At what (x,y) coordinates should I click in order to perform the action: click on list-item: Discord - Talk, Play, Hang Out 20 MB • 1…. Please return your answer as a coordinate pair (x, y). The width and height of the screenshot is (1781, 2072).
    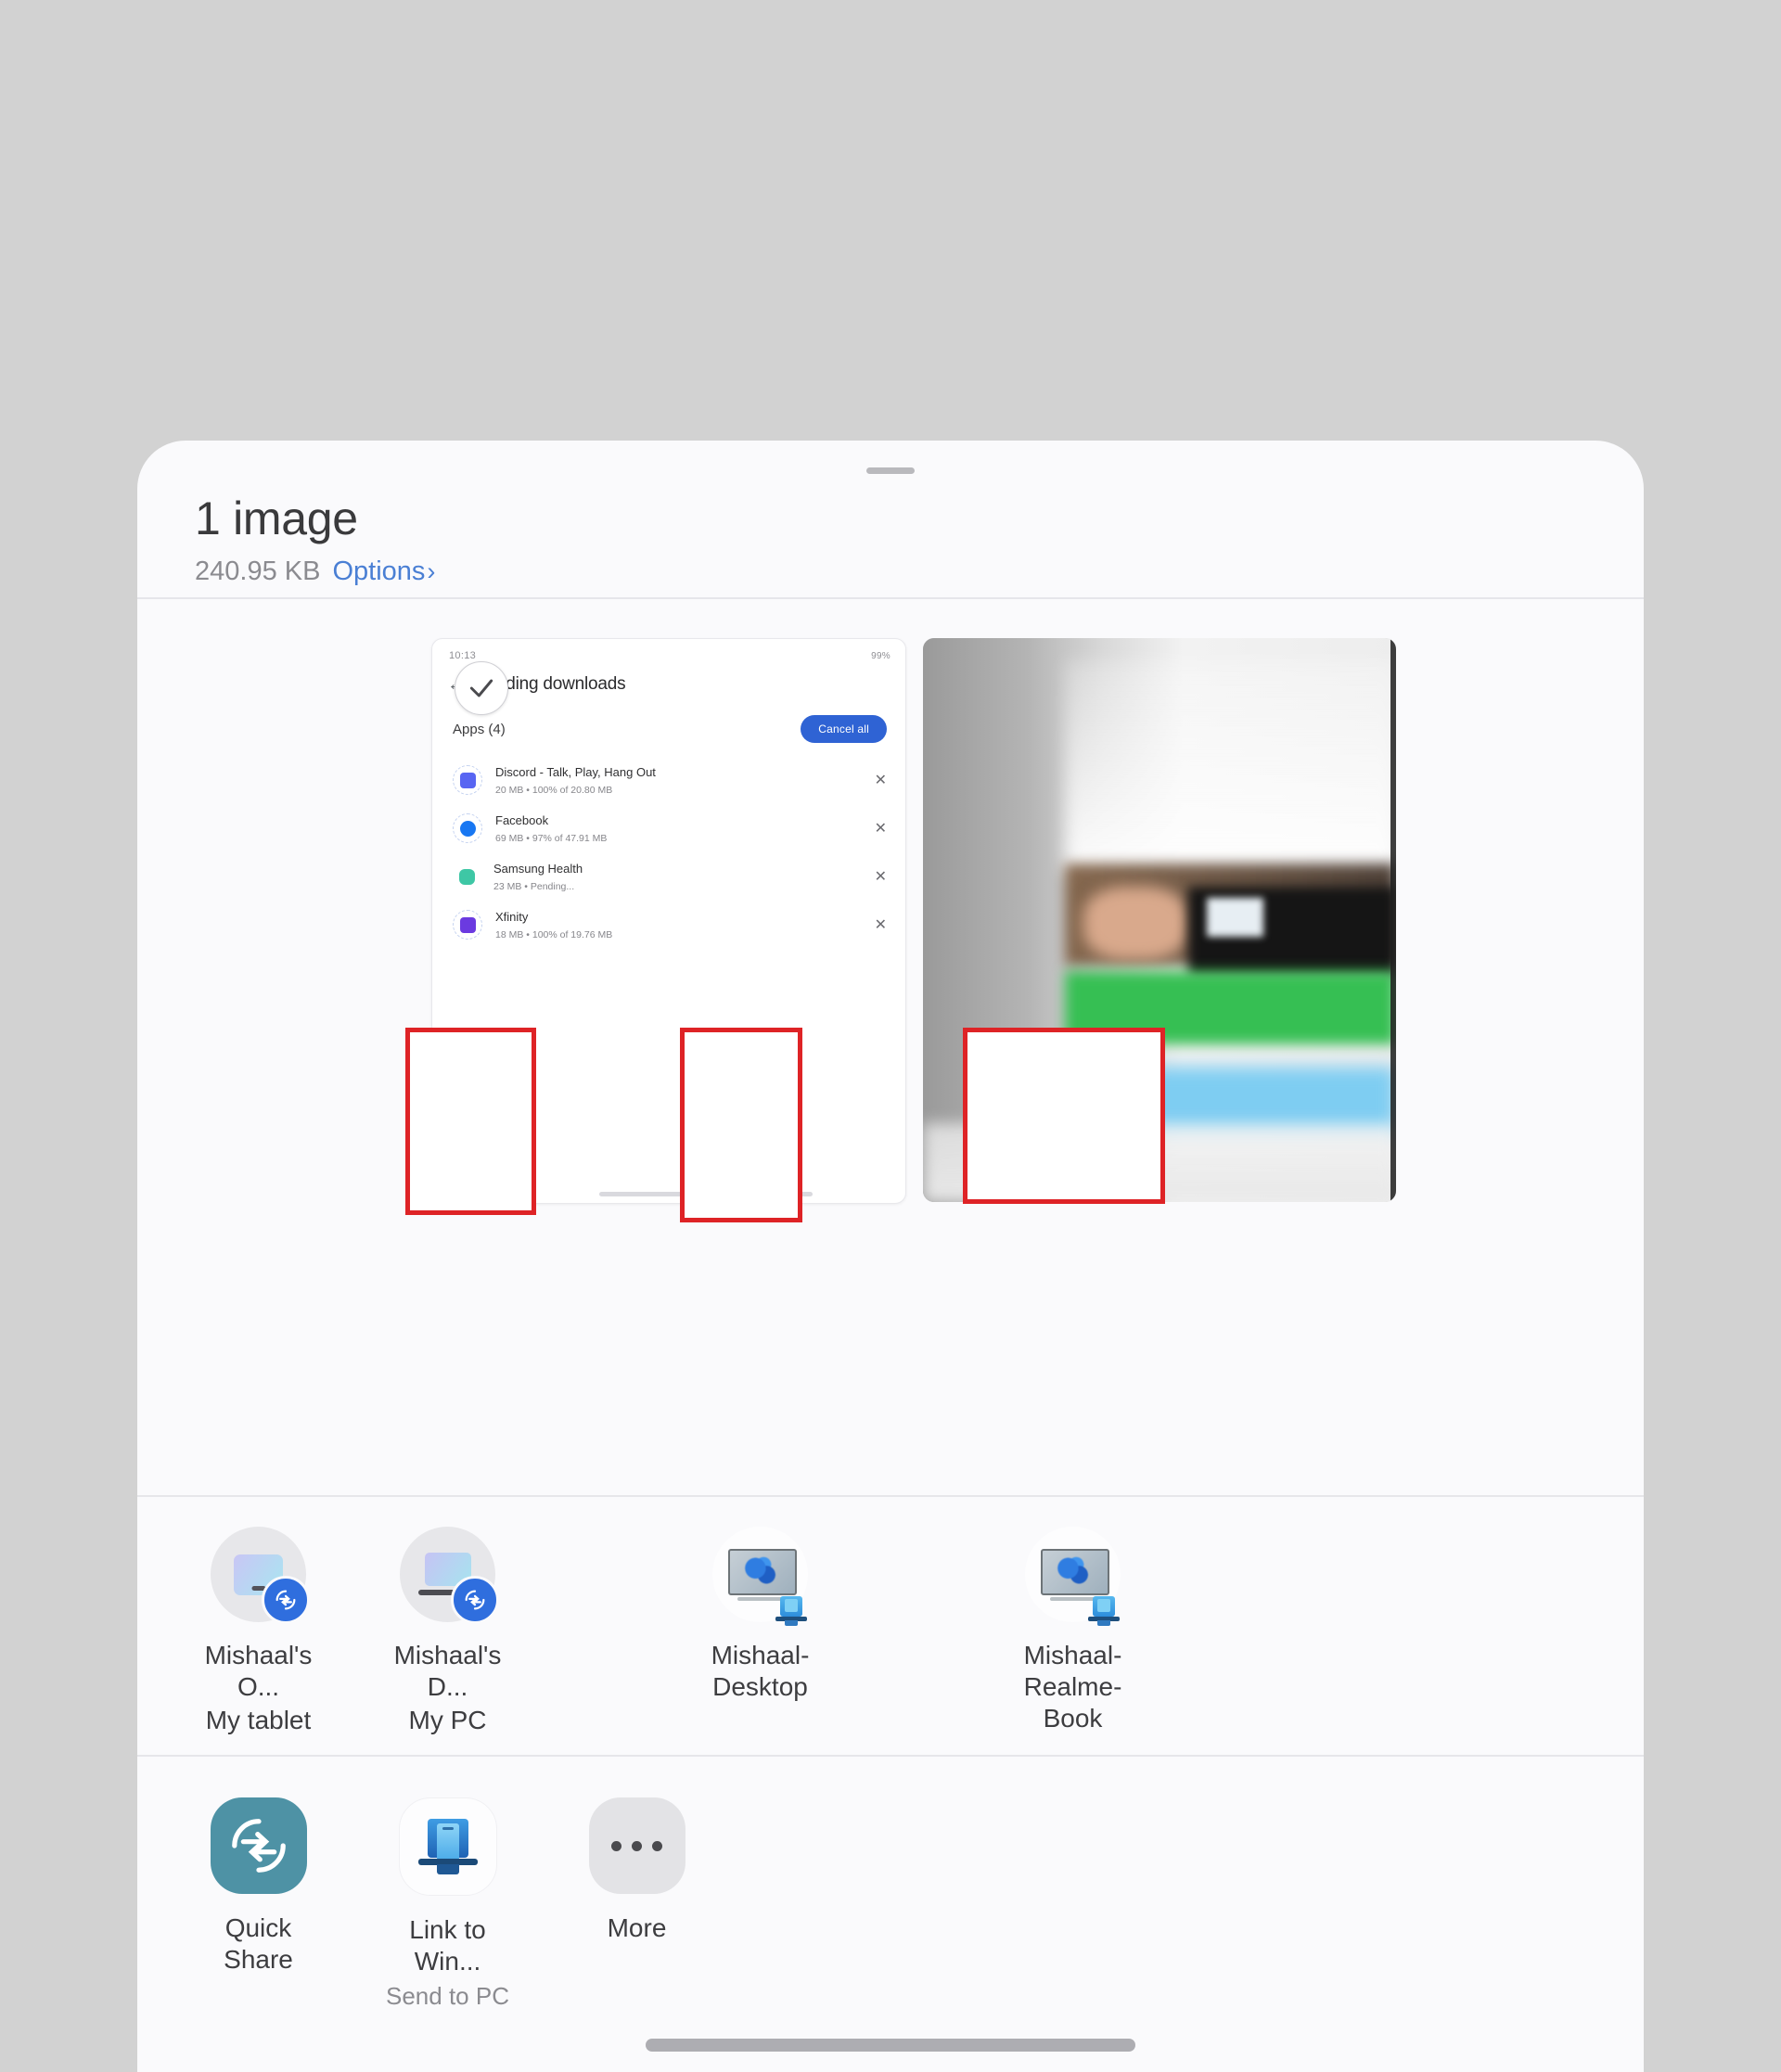
    Looking at the image, I should click on (668, 780).